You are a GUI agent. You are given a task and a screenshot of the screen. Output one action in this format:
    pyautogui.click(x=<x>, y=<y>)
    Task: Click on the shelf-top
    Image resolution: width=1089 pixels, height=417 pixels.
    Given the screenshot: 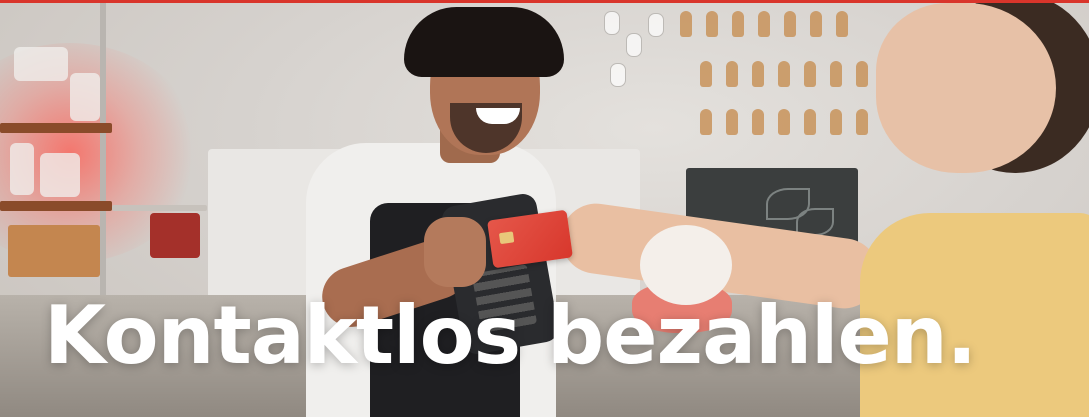 What is the action you would take?
    pyautogui.click(x=56, y=128)
    